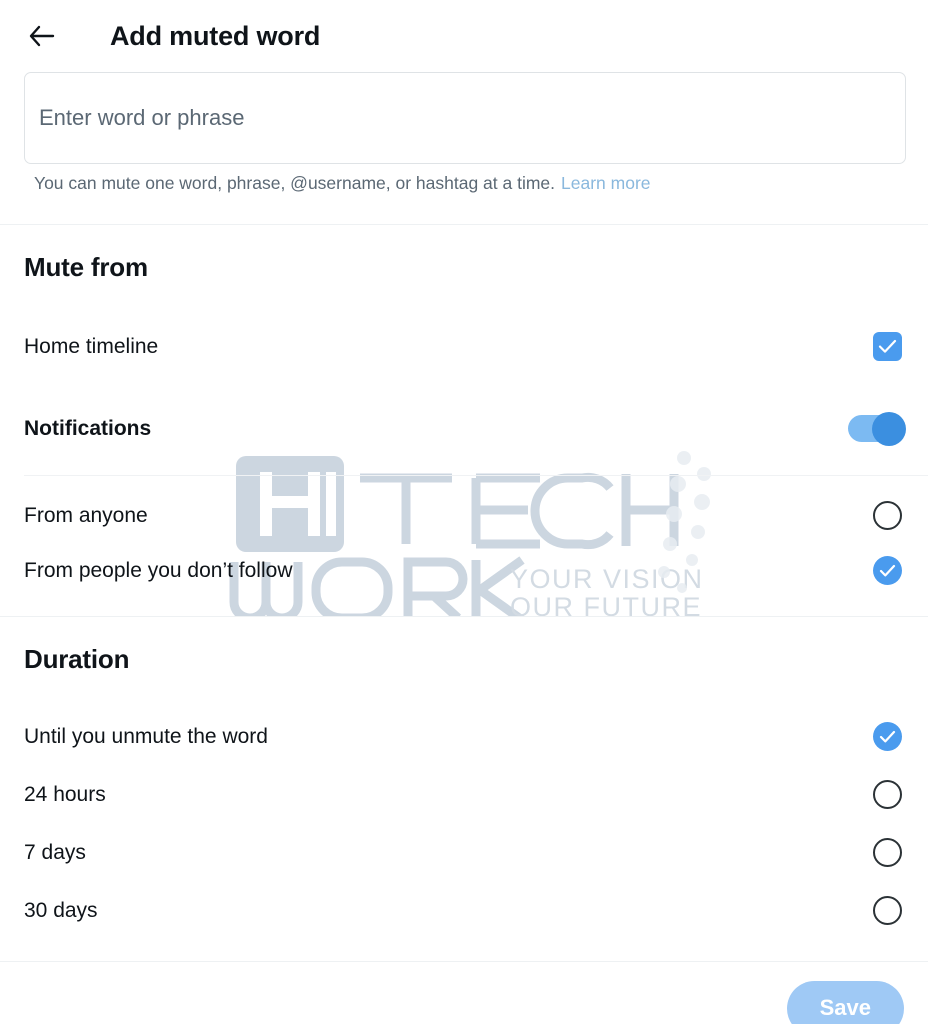  Describe the element at coordinates (464, 795) in the screenshot. I see `row-duration-24-hours: 24 hours` at that location.